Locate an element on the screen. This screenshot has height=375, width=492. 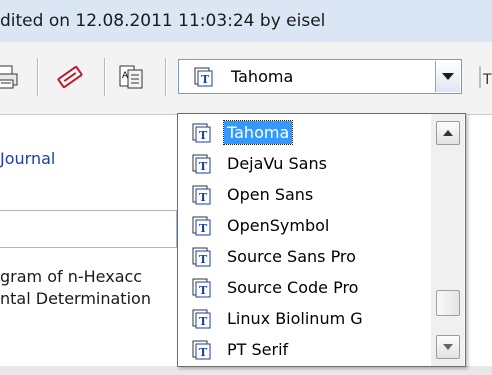
font-list-item: T Source Code Pro is located at coordinates (303, 288).